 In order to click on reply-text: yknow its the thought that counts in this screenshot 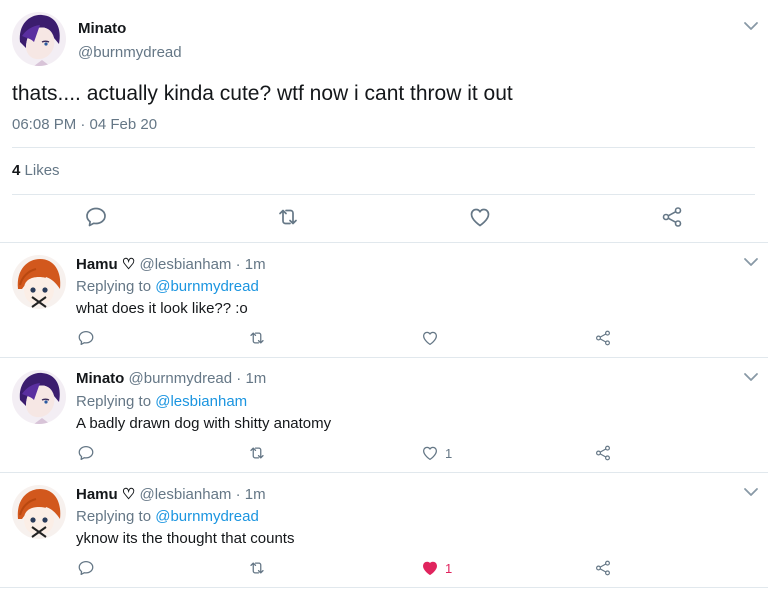, I will do `click(185, 538)`.